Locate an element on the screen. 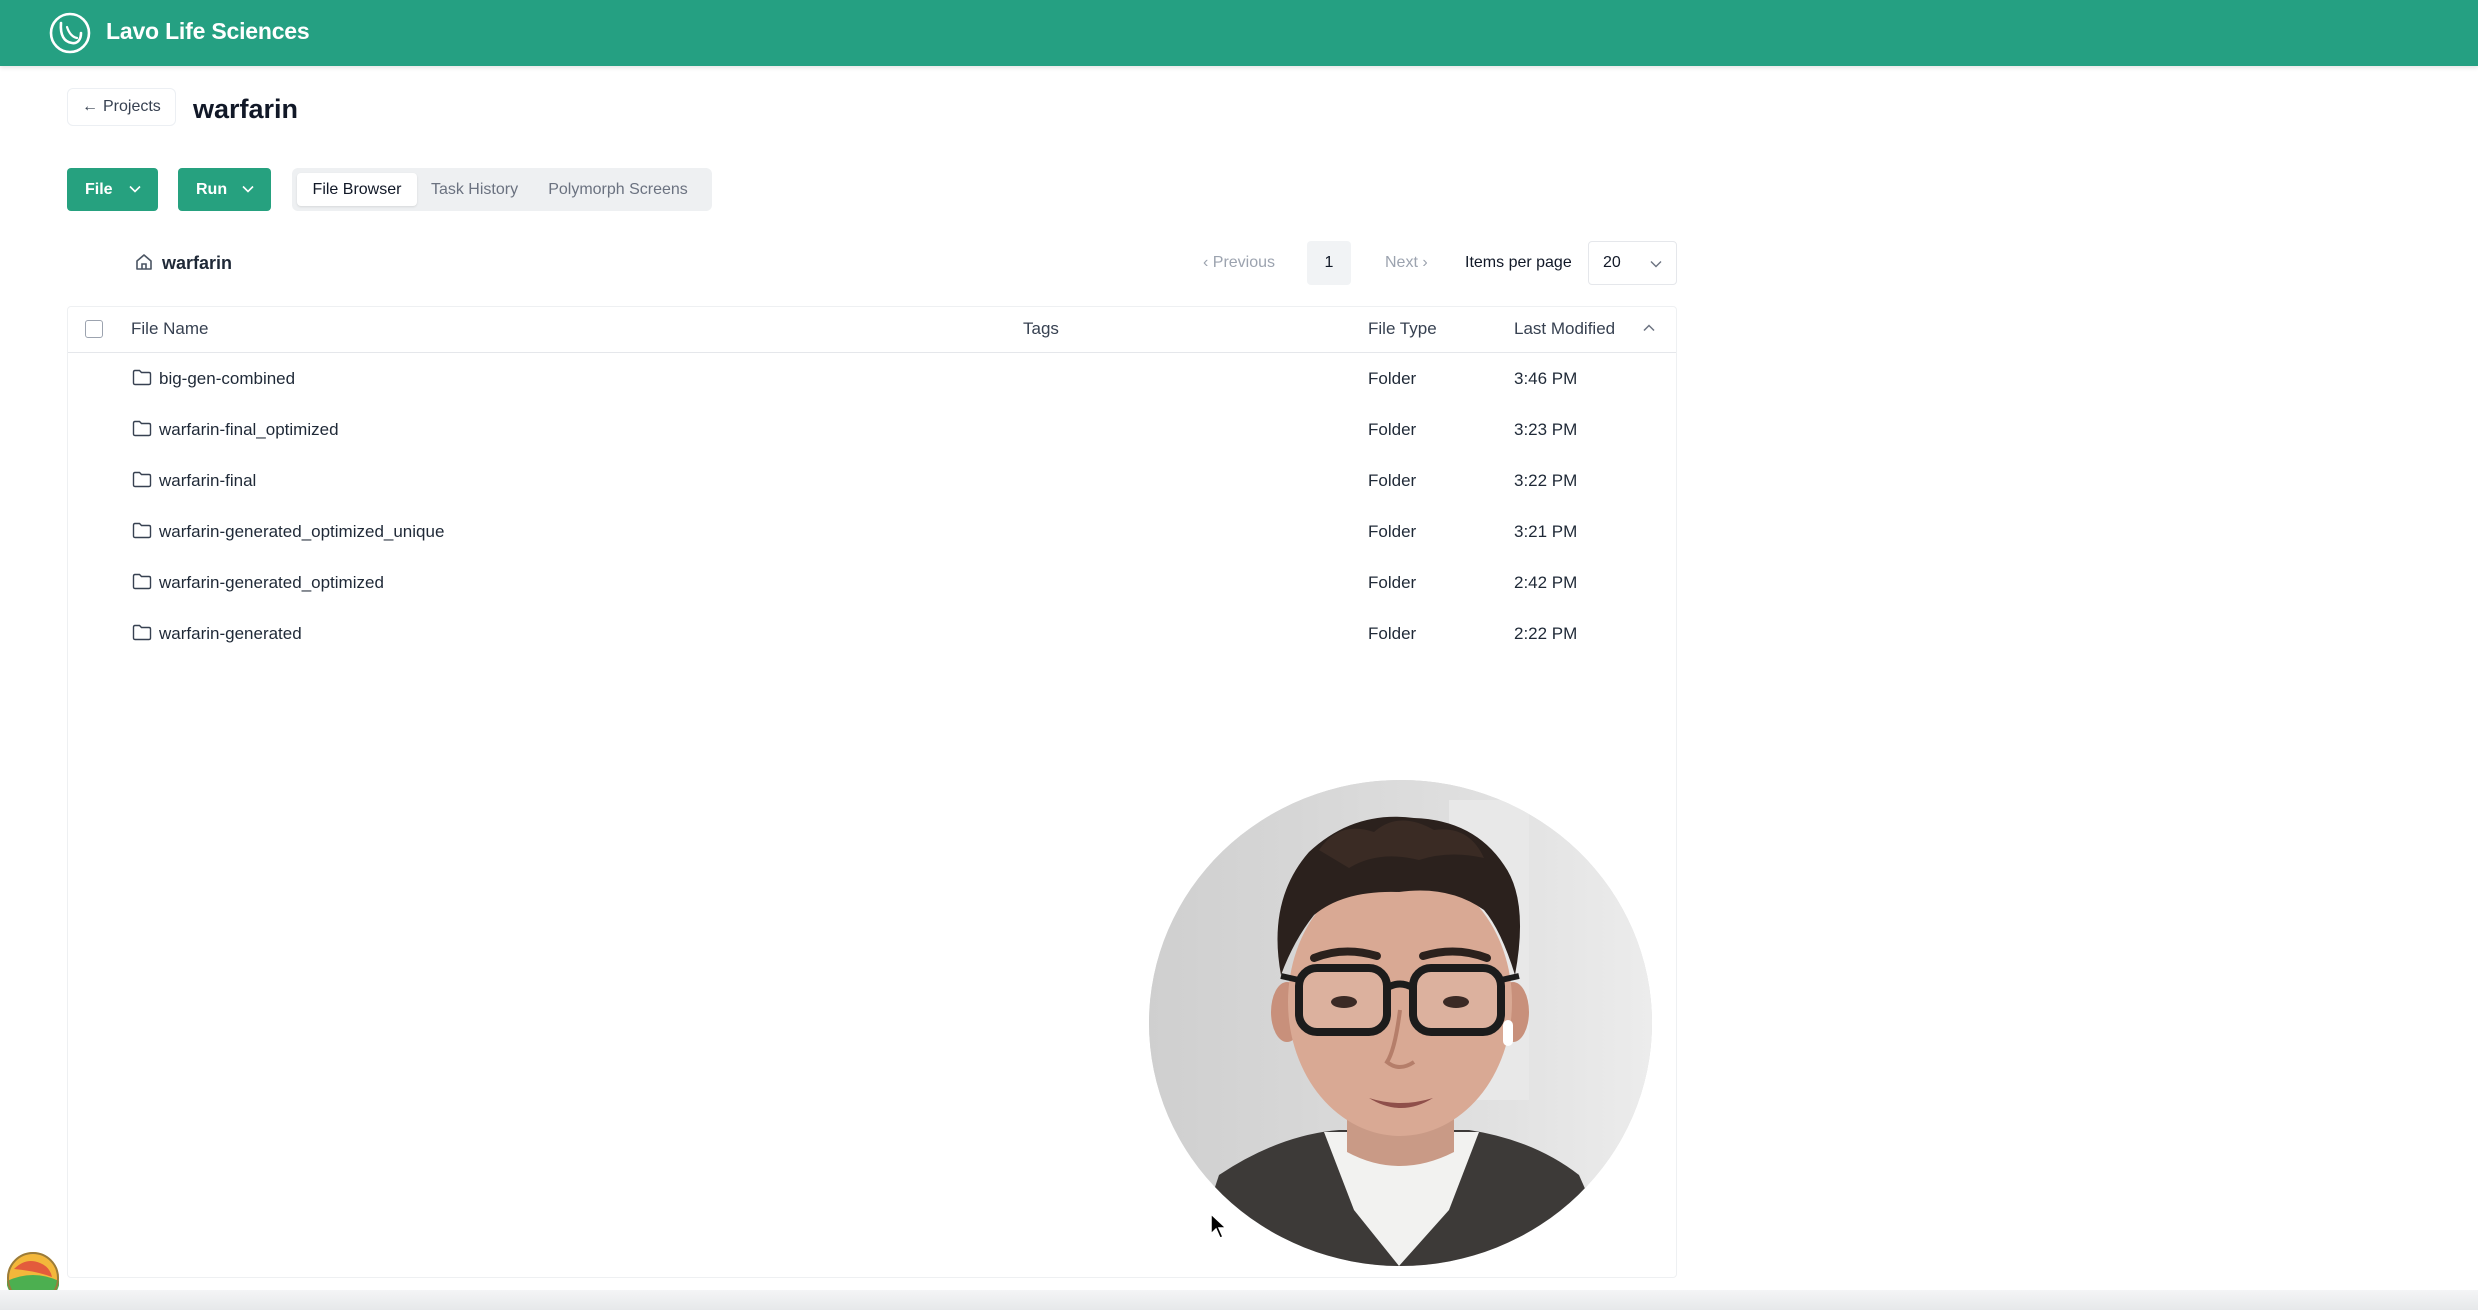  last-modified: 3:21 PM is located at coordinates (1546, 531).